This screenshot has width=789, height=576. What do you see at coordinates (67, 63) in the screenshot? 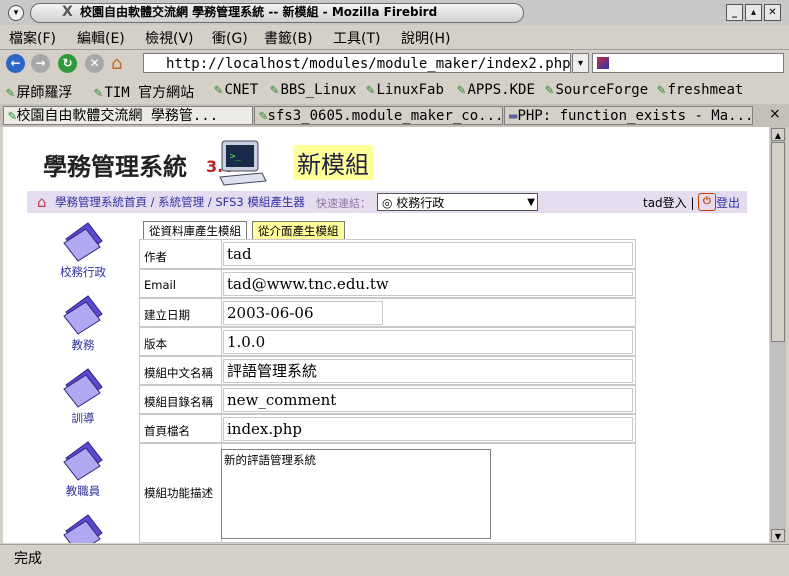
I see `reload-icon: ↻` at bounding box center [67, 63].